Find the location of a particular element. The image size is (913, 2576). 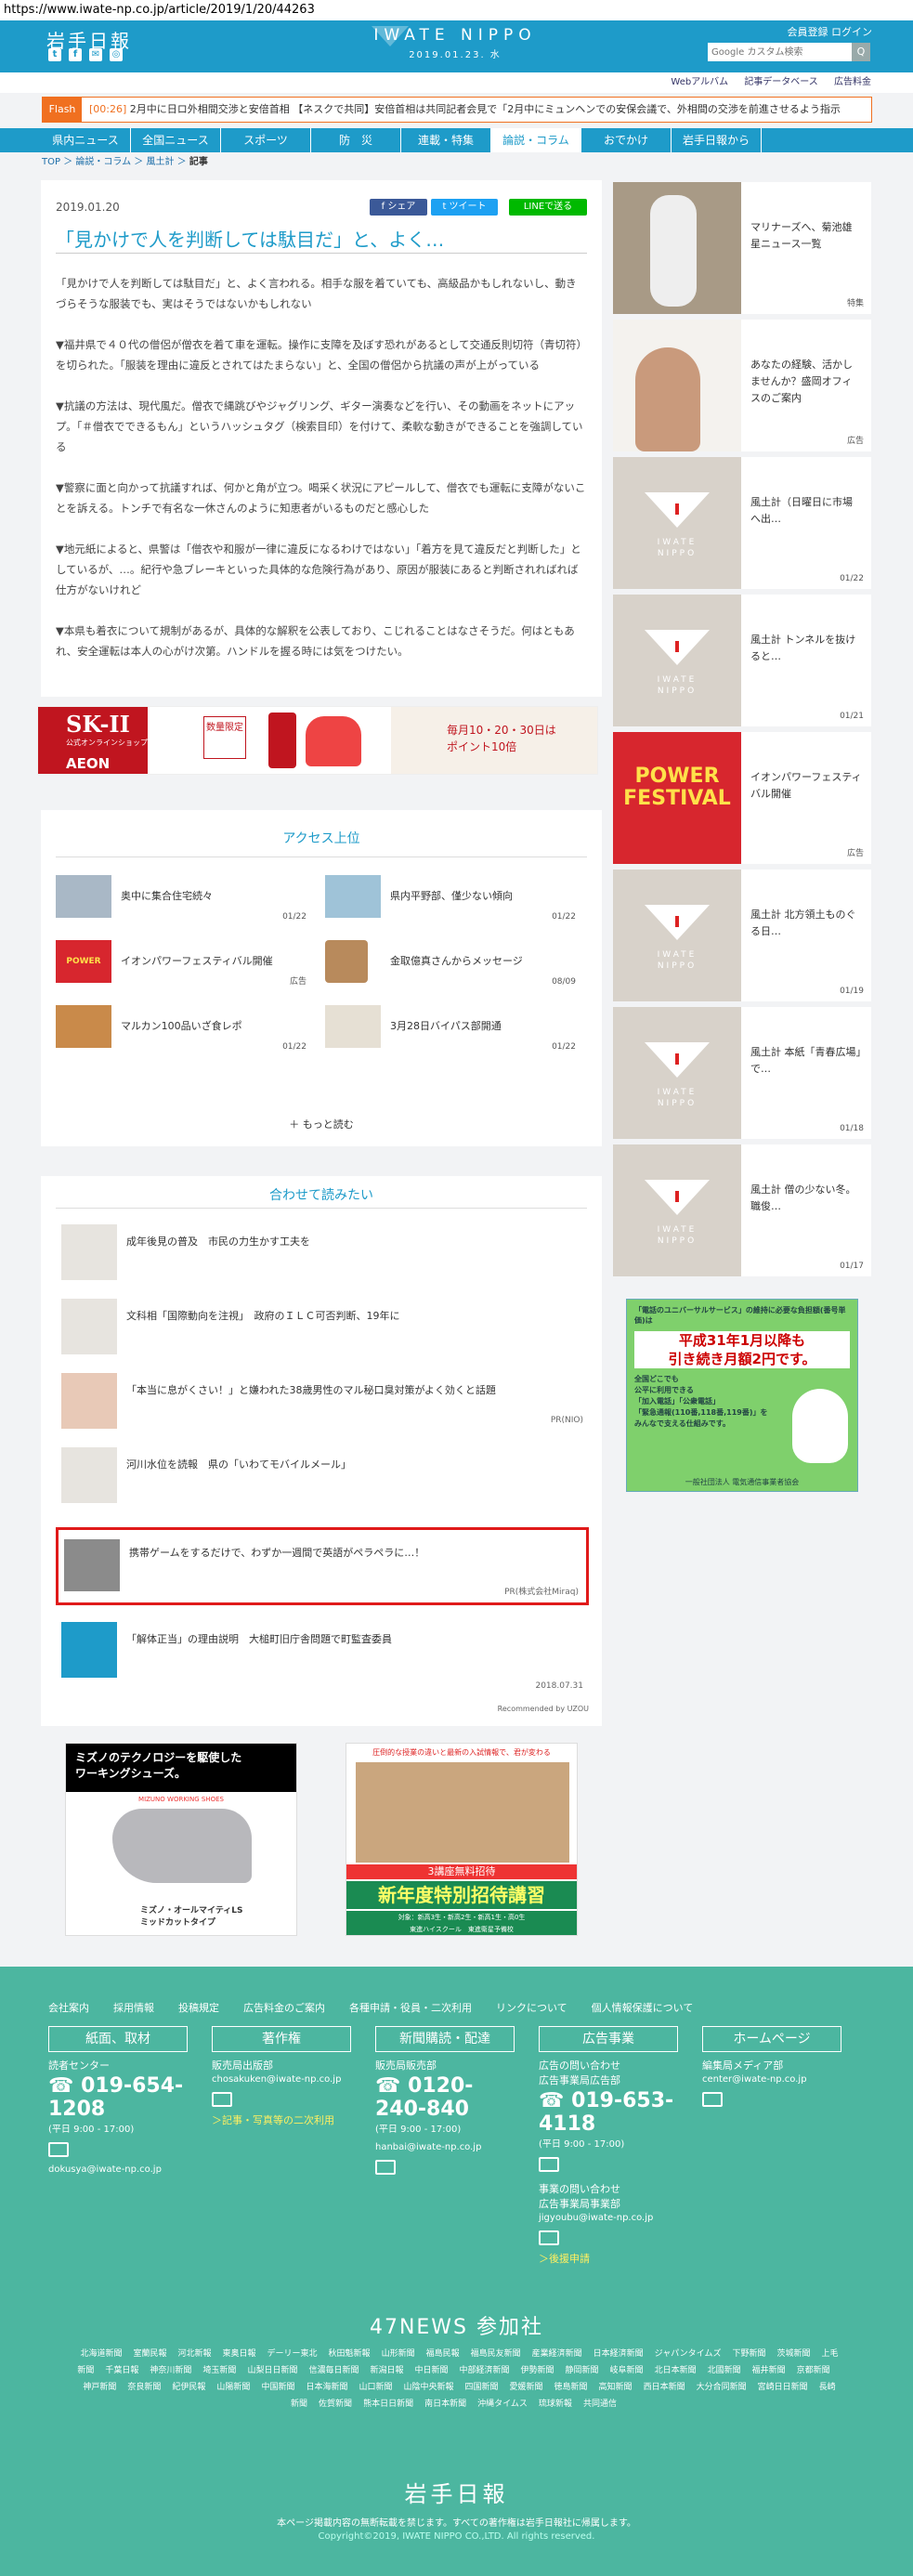

read-more-button: ＋ もっと読む is located at coordinates (321, 1124).